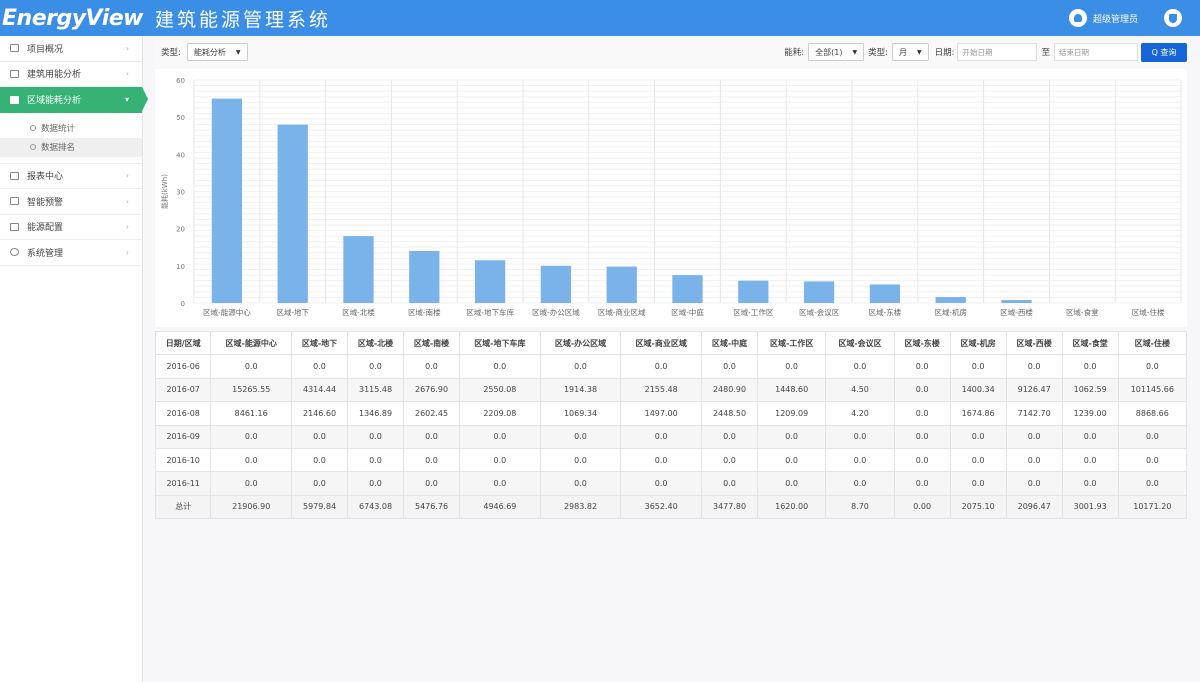  What do you see at coordinates (500, 507) in the screenshot?
I see `table-cell: 4946.69` at bounding box center [500, 507].